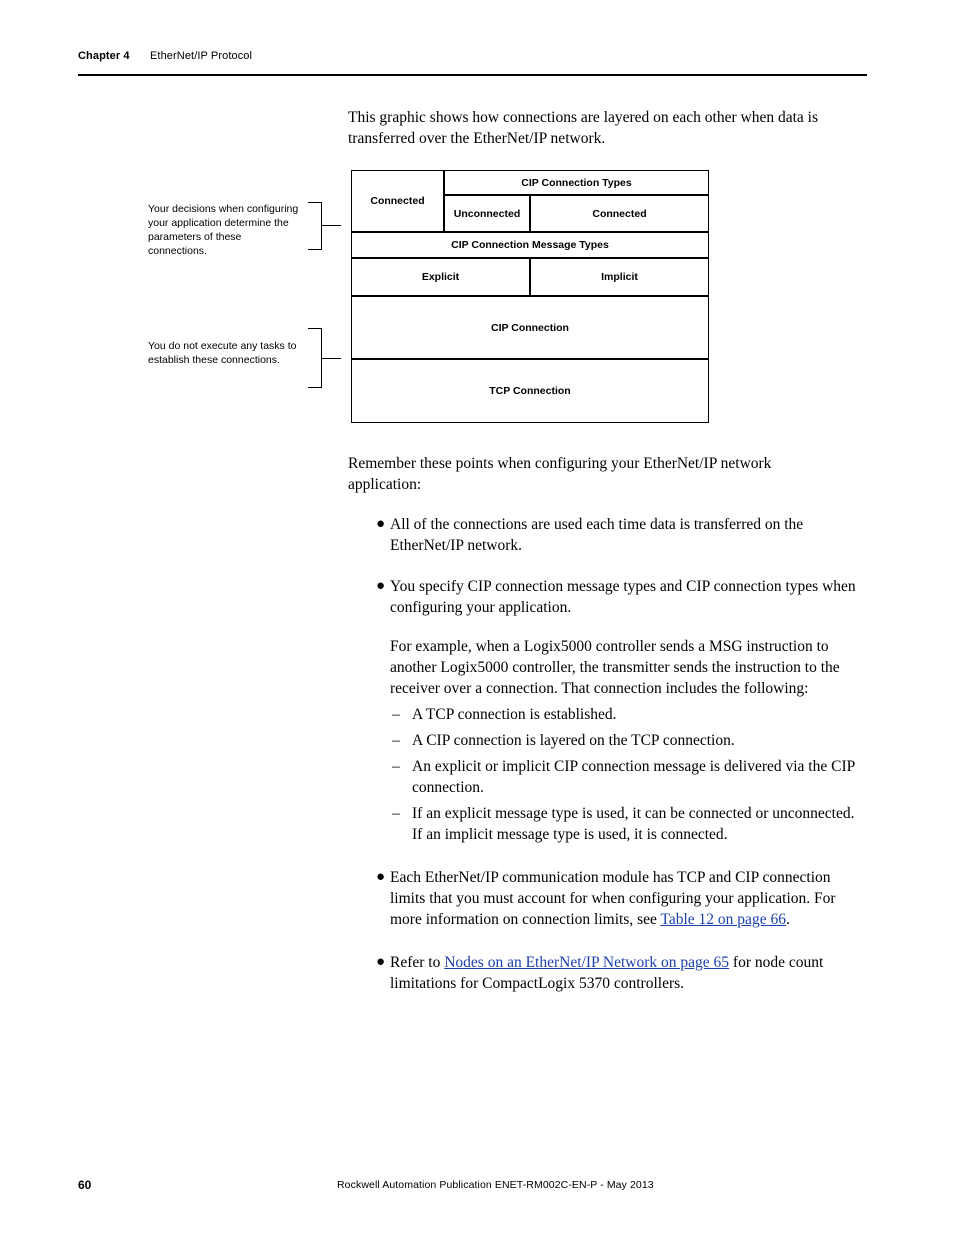 The width and height of the screenshot is (954, 1235). I want to click on diagram-connected-left: Connected, so click(397, 201).